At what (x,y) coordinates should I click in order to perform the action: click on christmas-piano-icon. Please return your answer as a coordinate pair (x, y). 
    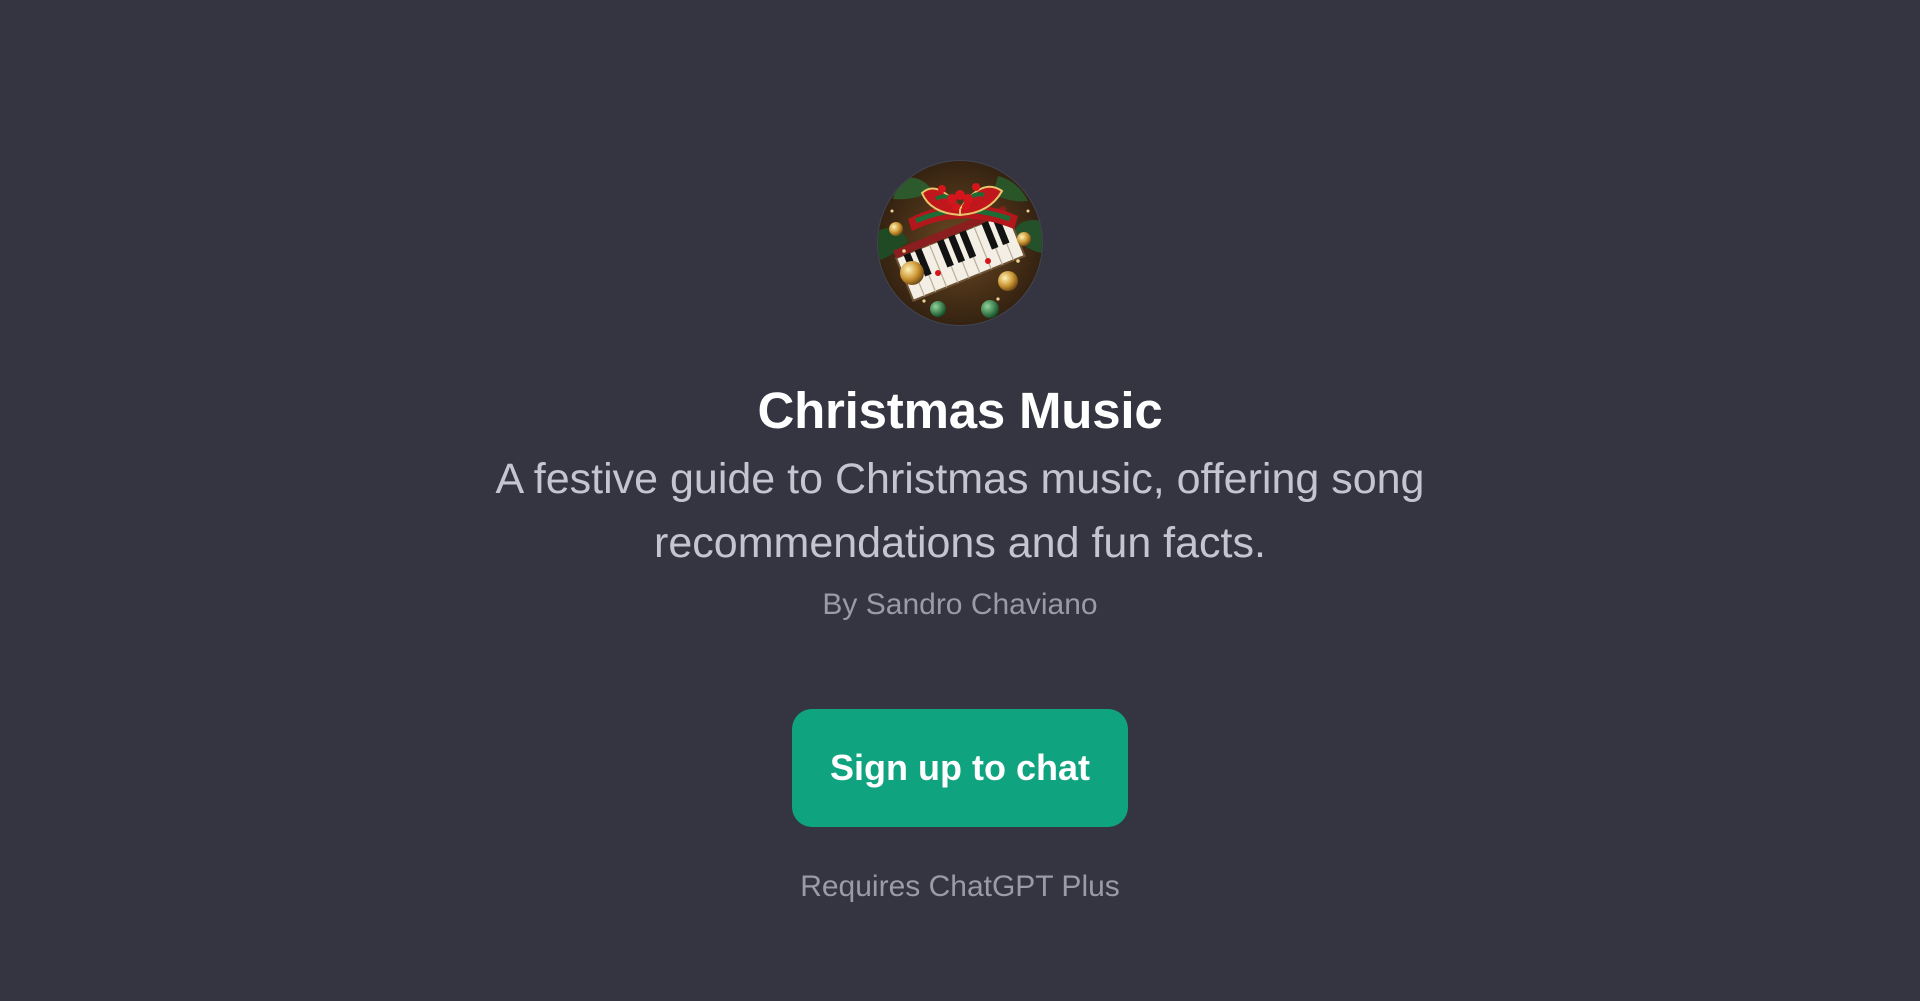
    Looking at the image, I should click on (960, 243).